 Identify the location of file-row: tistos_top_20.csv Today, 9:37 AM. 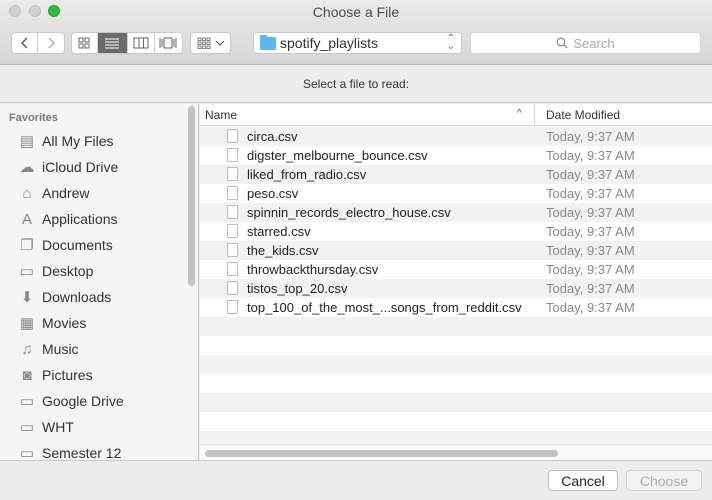
(456, 288).